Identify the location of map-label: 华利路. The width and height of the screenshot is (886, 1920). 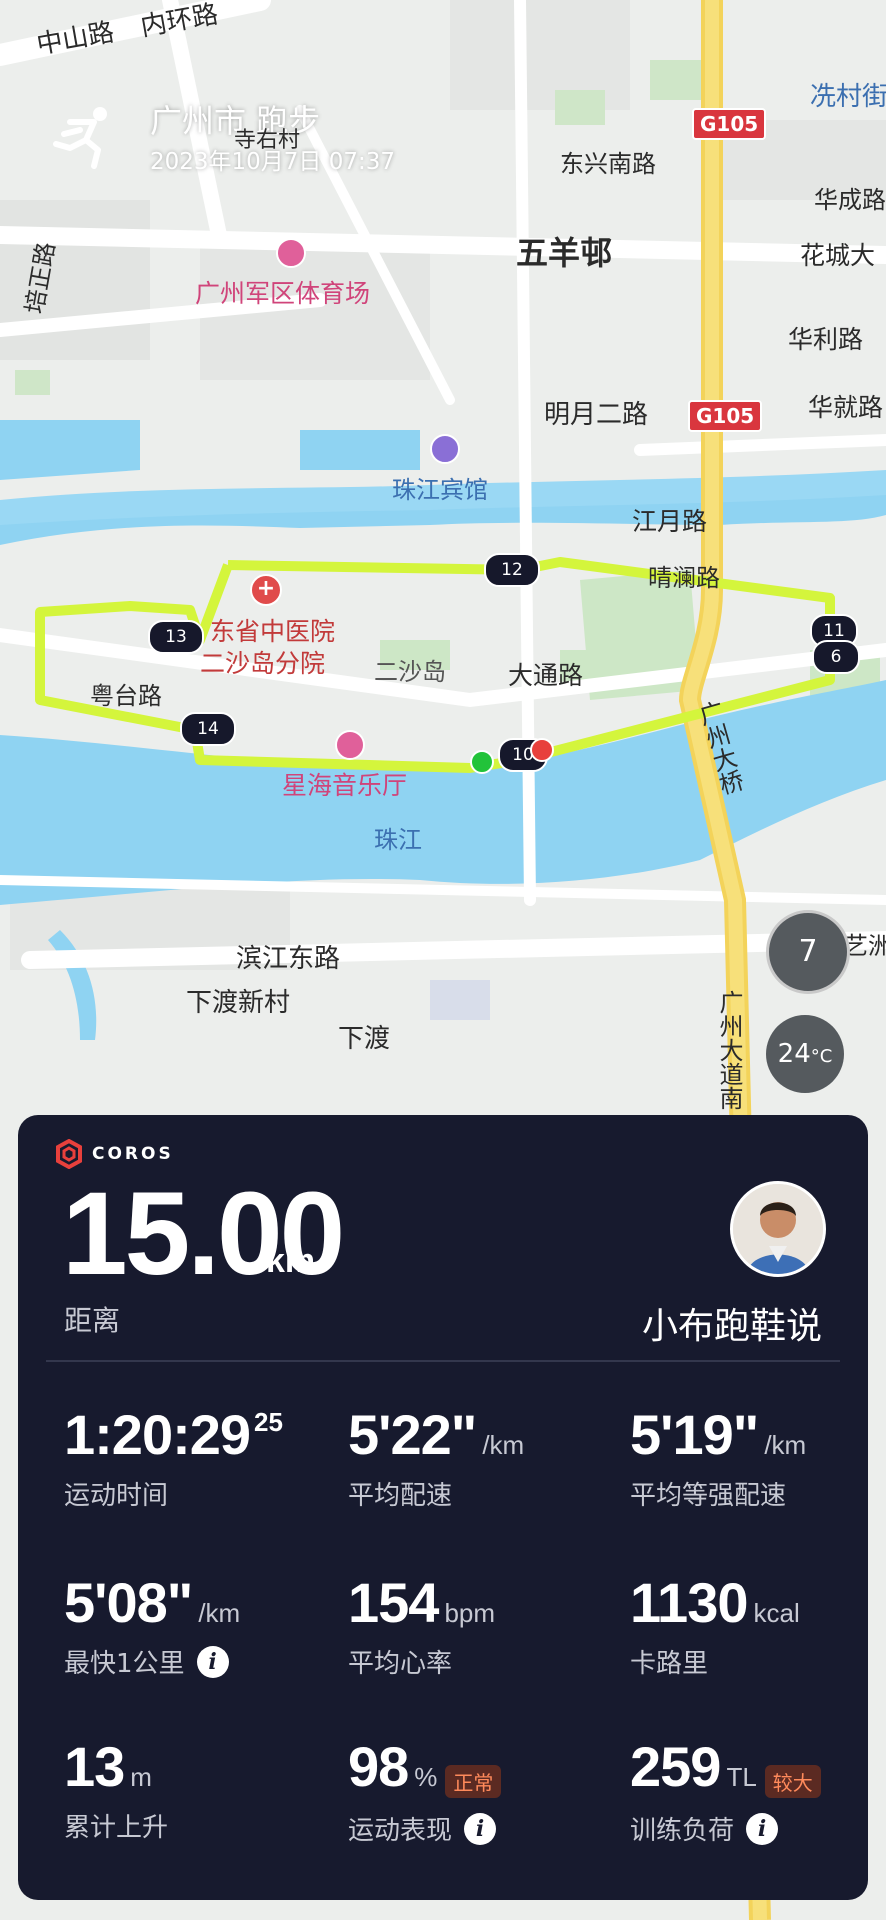
(826, 339).